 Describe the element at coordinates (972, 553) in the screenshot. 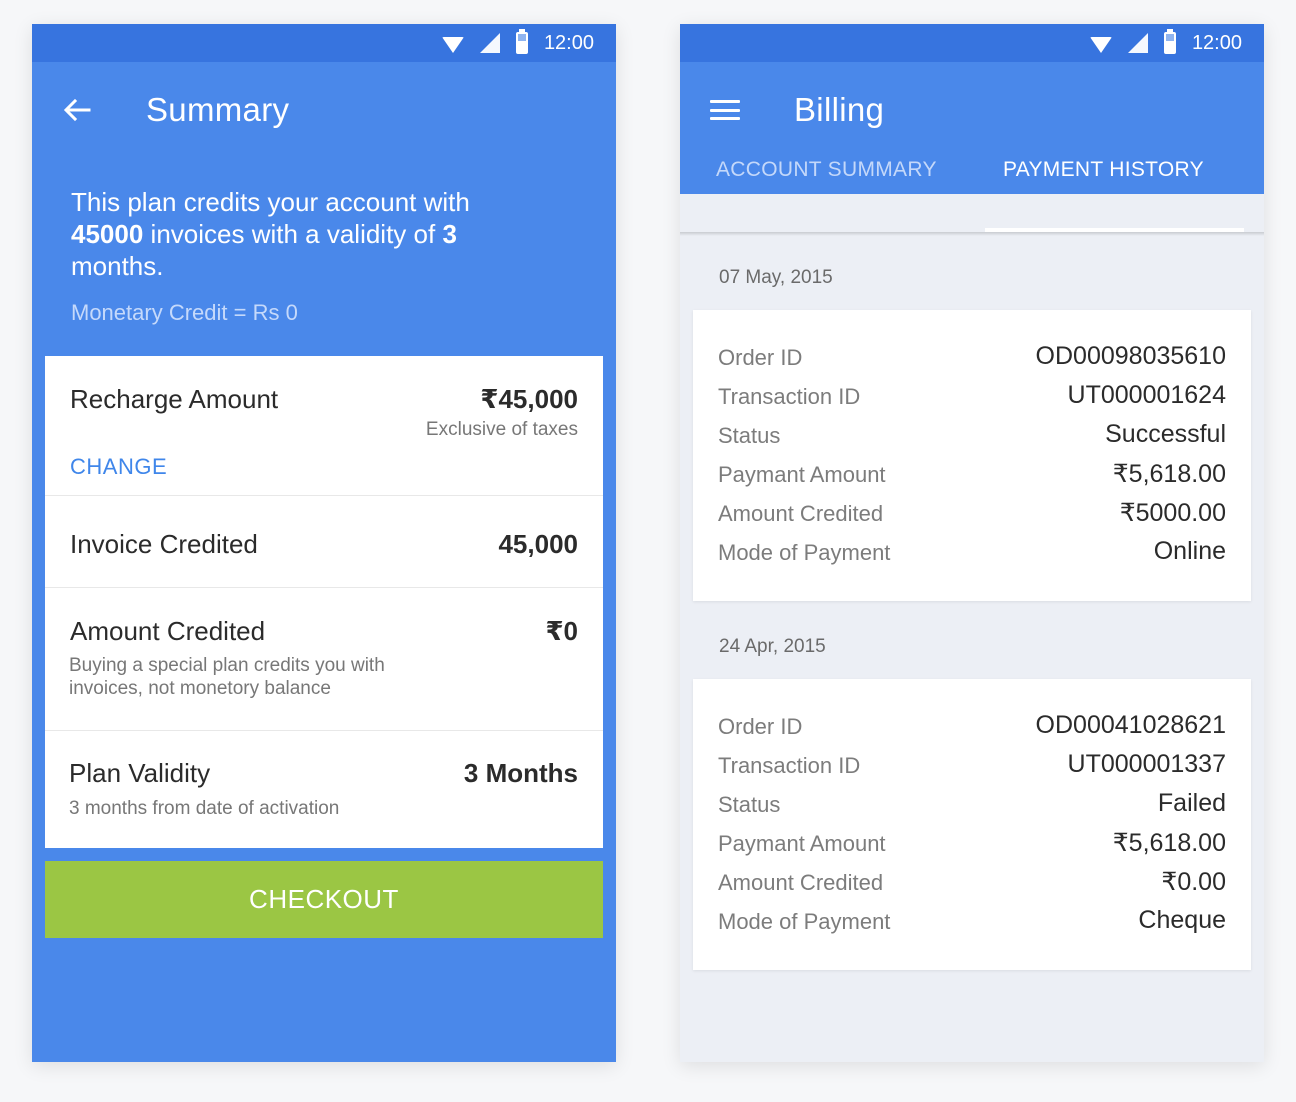

I see `payment-mode-row: Mode of Payment Online` at that location.